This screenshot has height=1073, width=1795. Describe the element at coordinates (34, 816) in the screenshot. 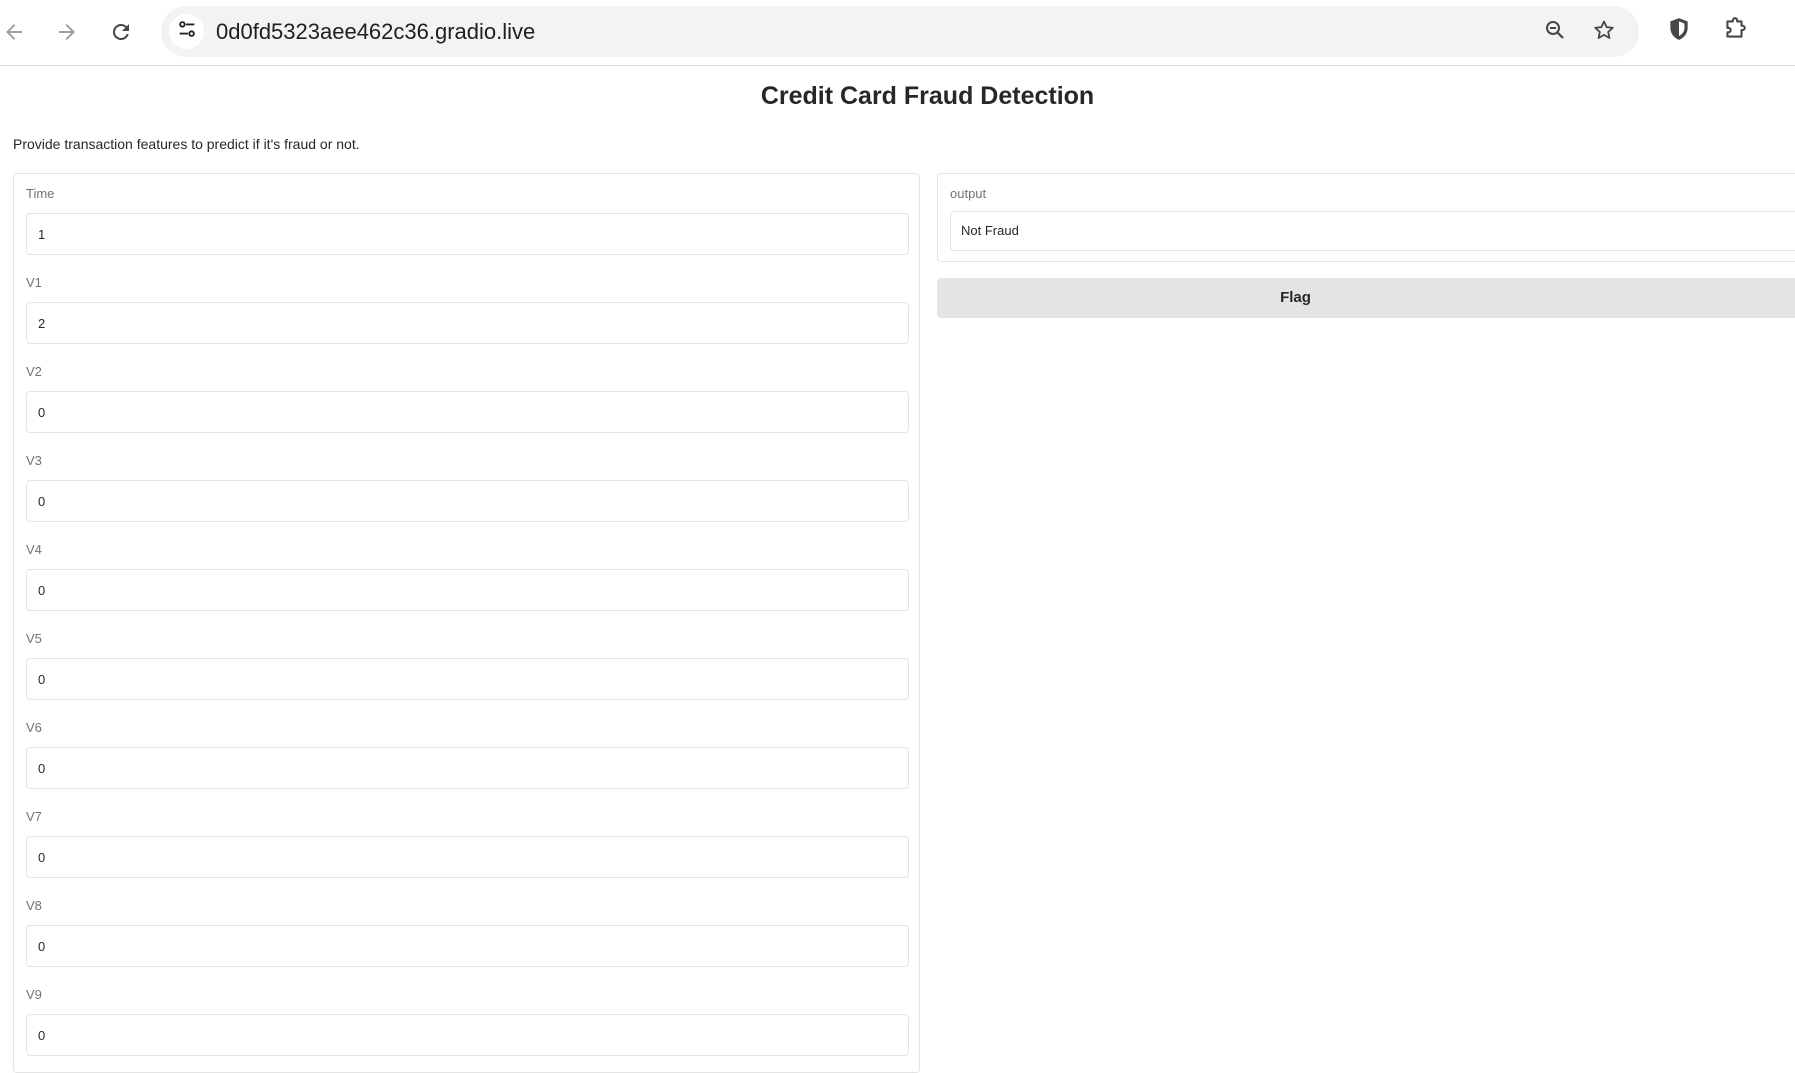

I see `field-label: V7` at that location.